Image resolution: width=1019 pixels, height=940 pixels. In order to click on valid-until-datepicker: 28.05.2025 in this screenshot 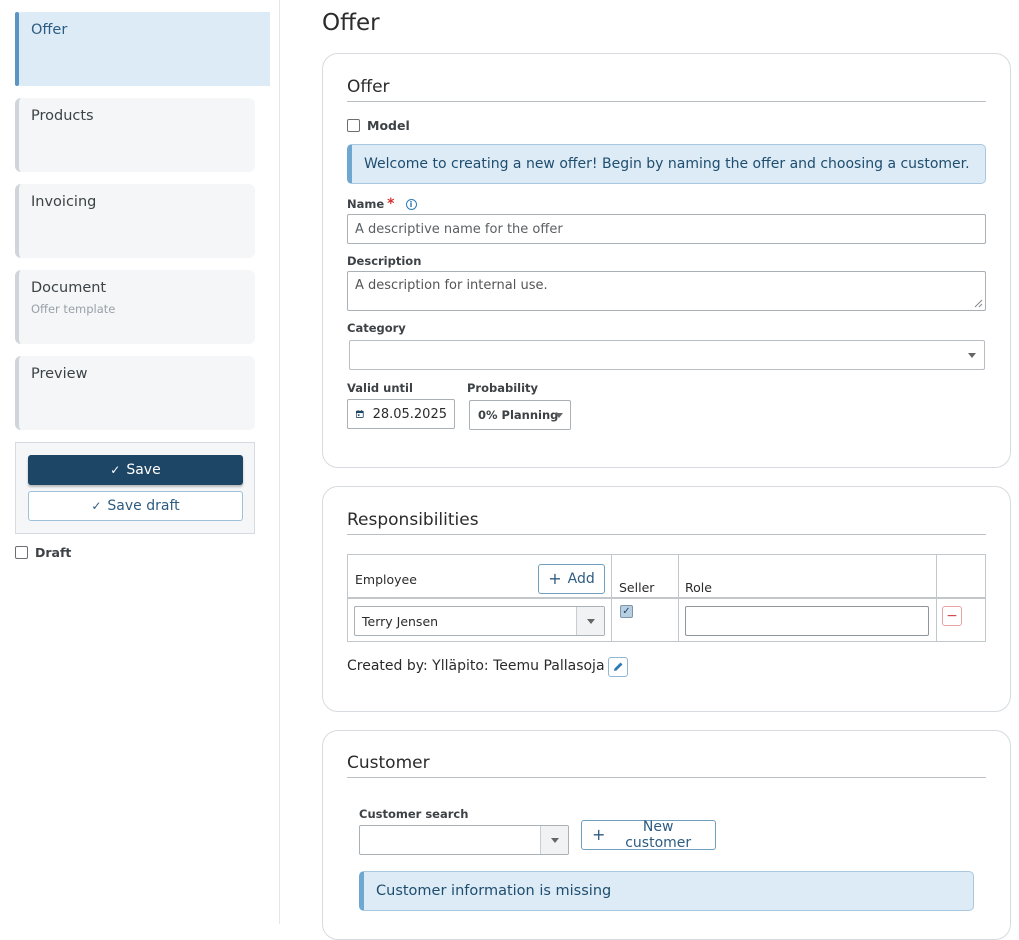, I will do `click(401, 414)`.